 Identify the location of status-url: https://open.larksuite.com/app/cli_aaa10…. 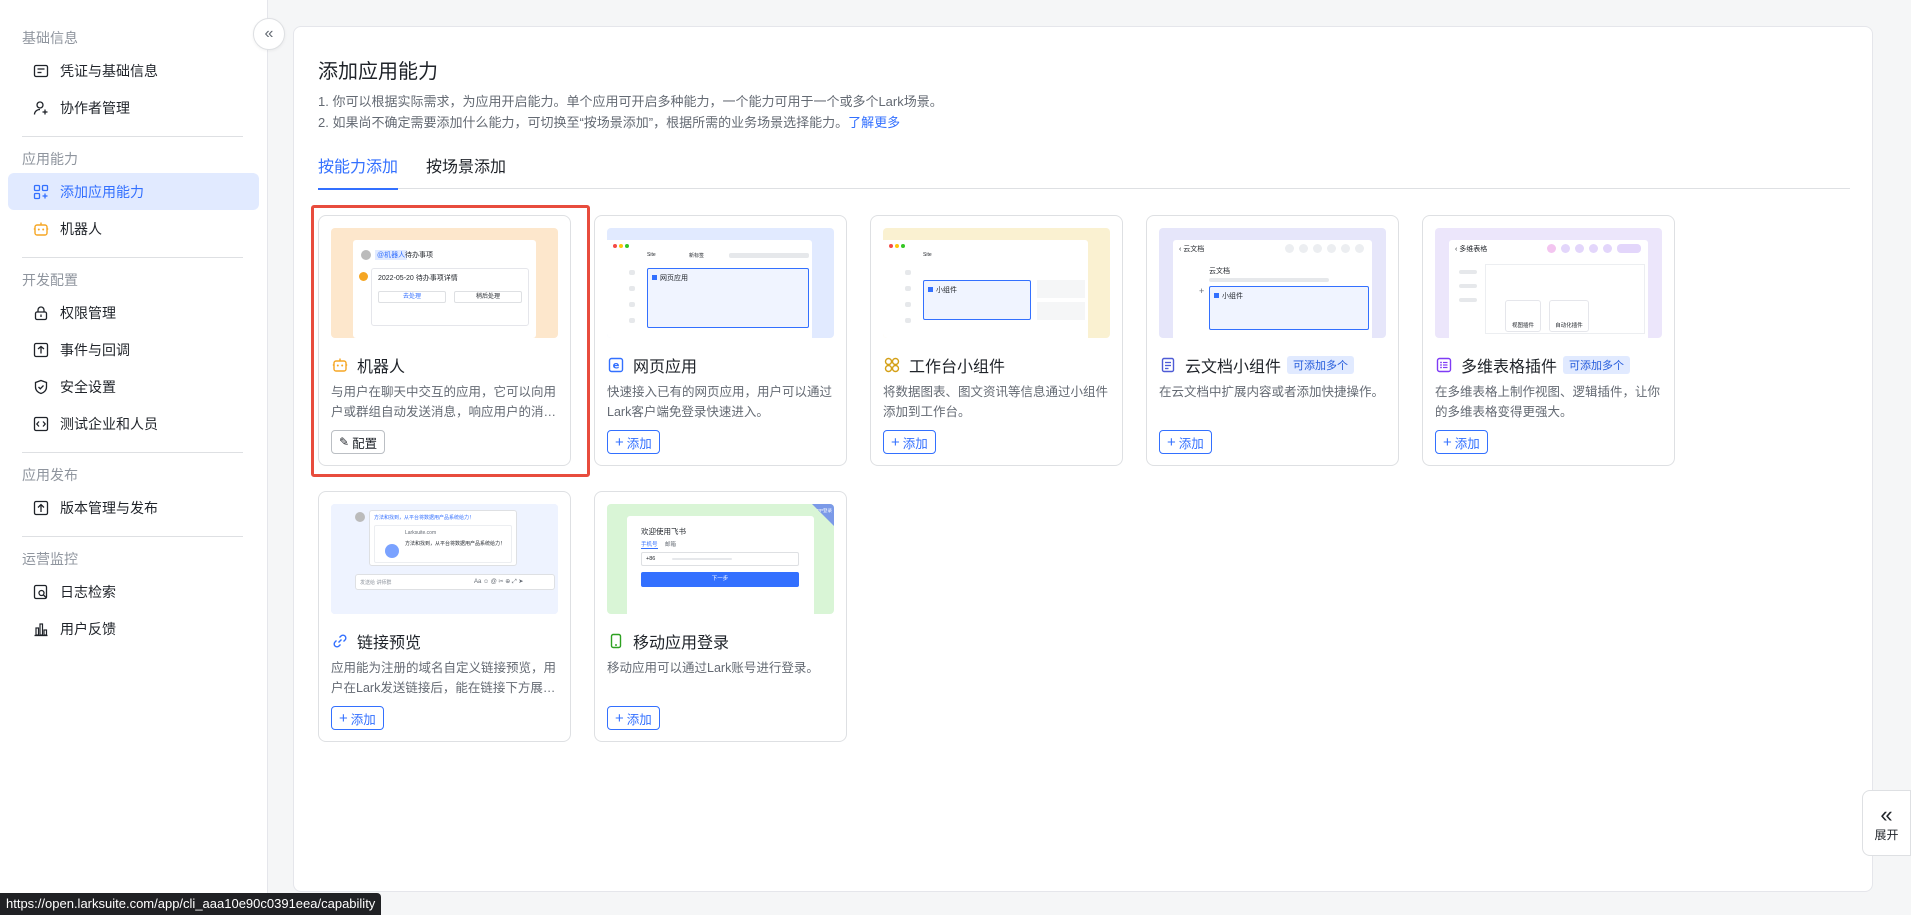
(191, 904).